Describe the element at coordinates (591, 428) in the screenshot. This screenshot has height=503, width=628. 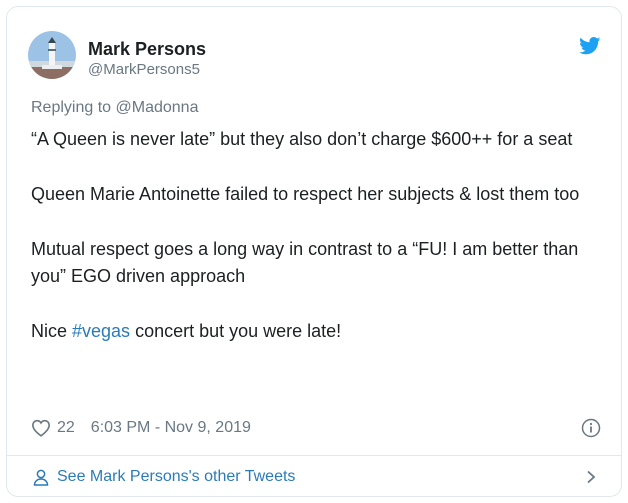
I see `info-icon` at that location.